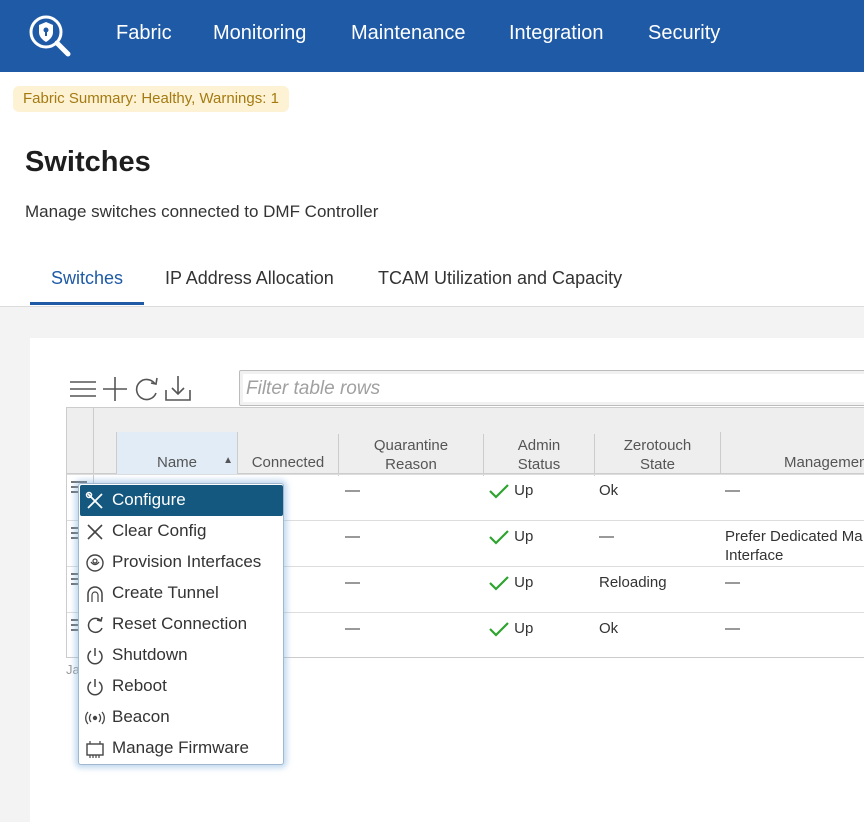  I want to click on column-header-zerotouch-state: Zerotouch State, so click(657, 455).